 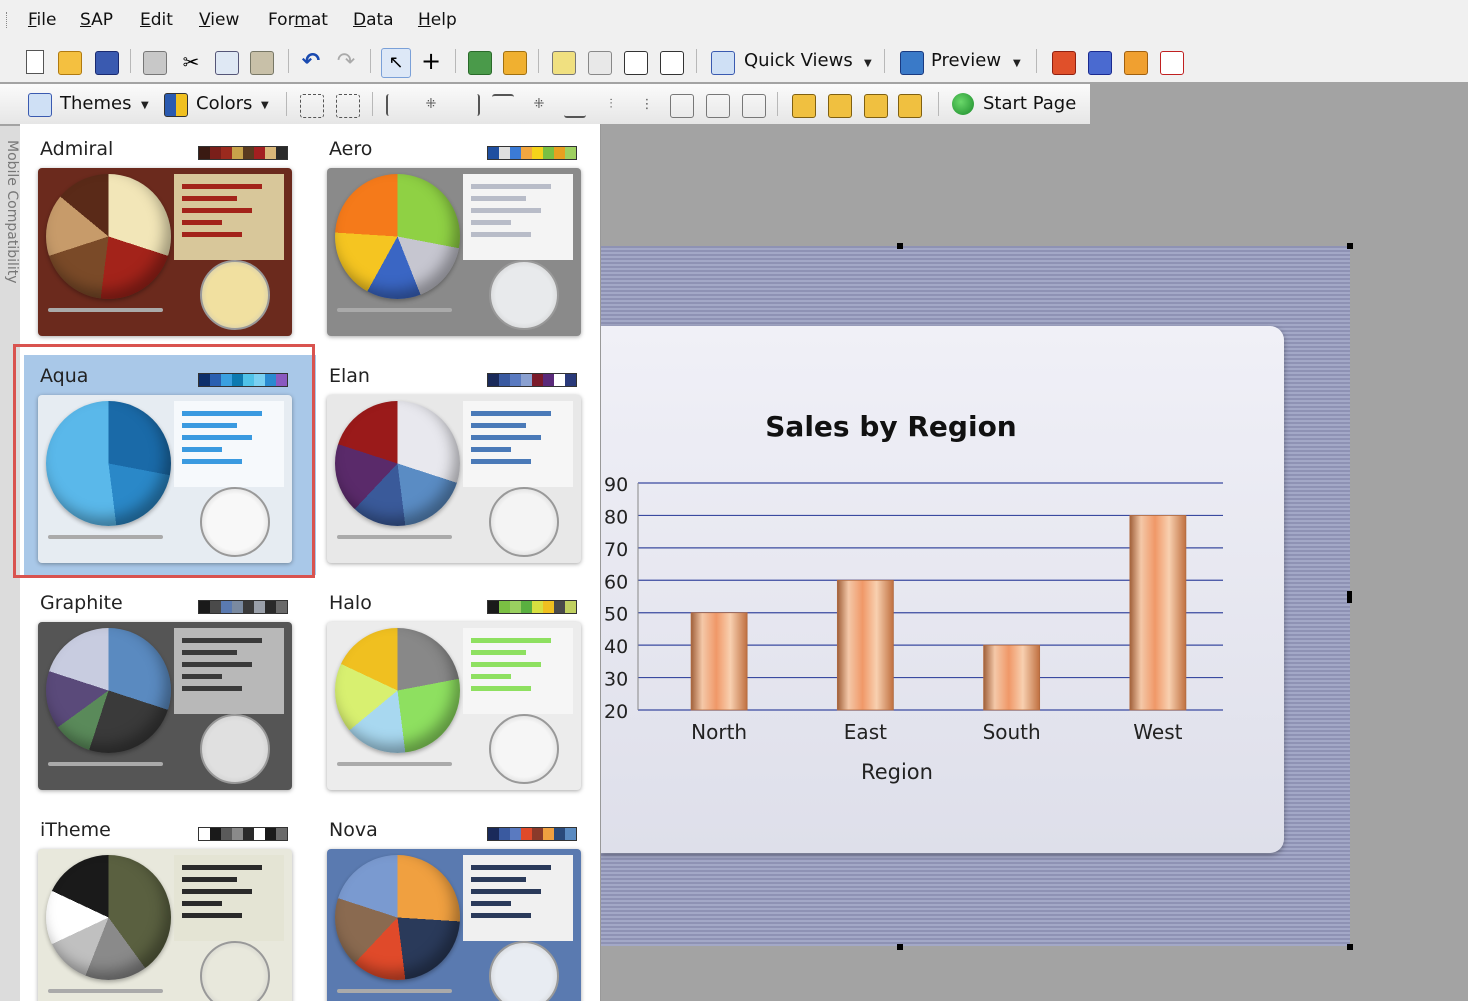 What do you see at coordinates (912, 63) in the screenshot?
I see `preview-icon` at bounding box center [912, 63].